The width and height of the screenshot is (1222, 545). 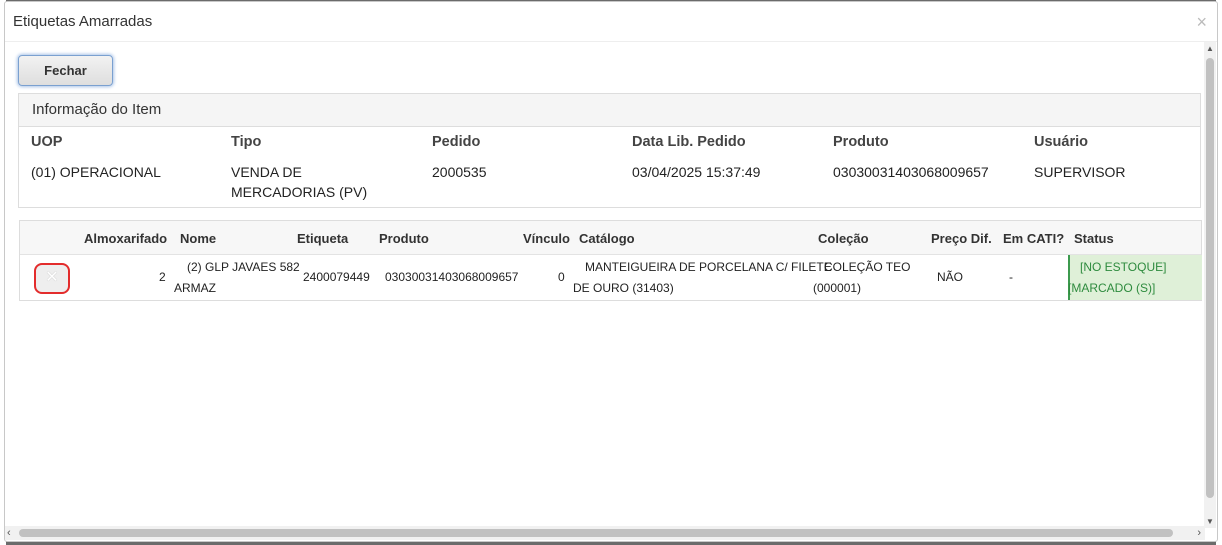 I want to click on th-colecao: Coleção, so click(x=843, y=238).